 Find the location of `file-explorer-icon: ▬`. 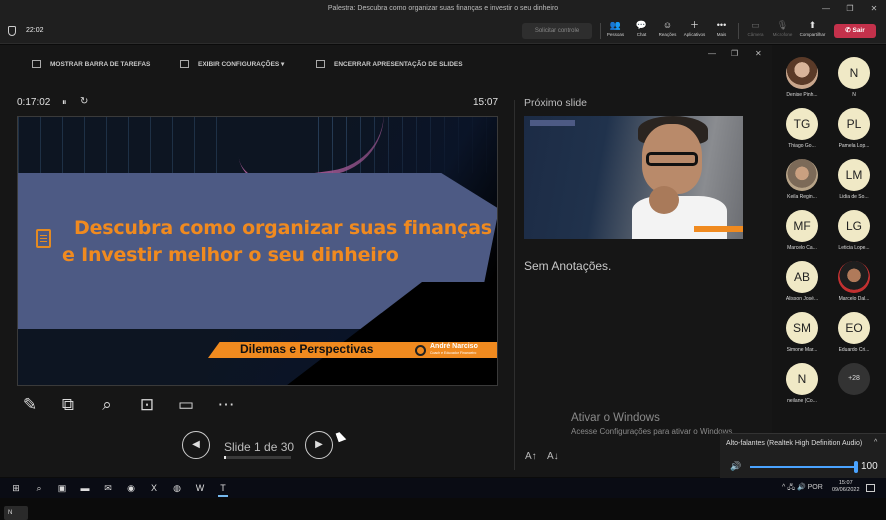

file-explorer-icon: ▬ is located at coordinates (85, 488).